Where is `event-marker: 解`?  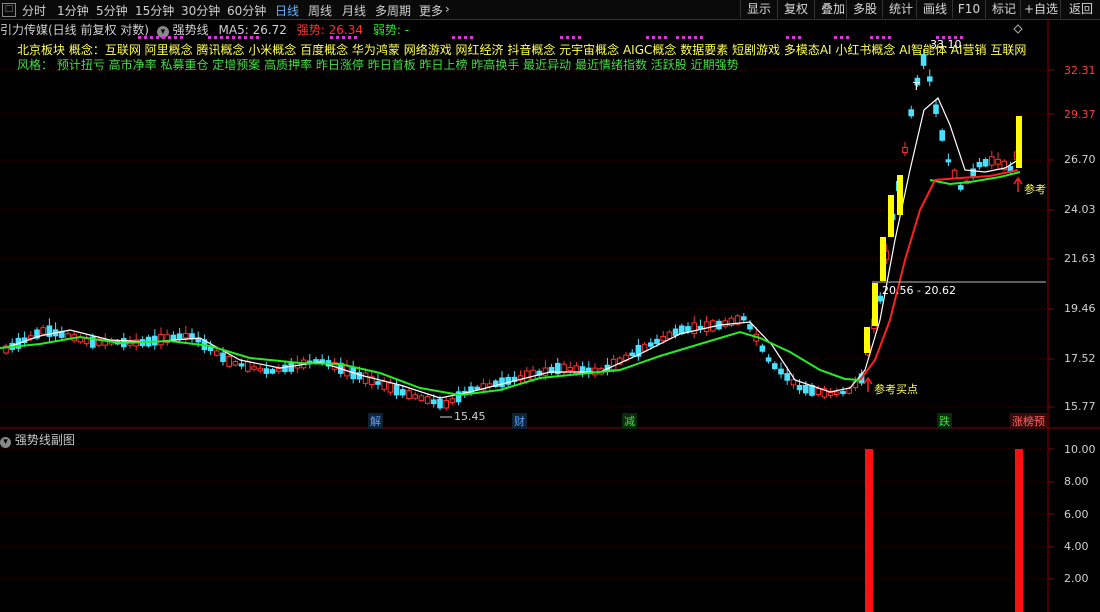
event-marker: 解 is located at coordinates (375, 421).